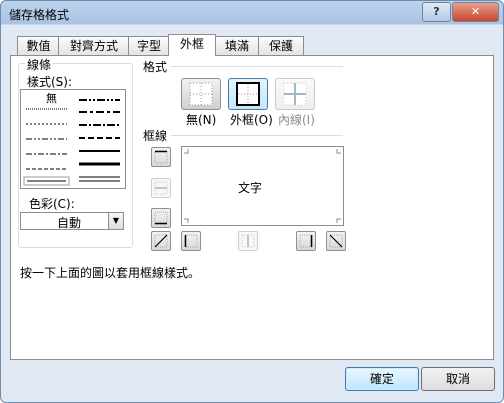 The height and width of the screenshot is (403, 504). I want to click on preset-none-label: 無(N), so click(201, 120).